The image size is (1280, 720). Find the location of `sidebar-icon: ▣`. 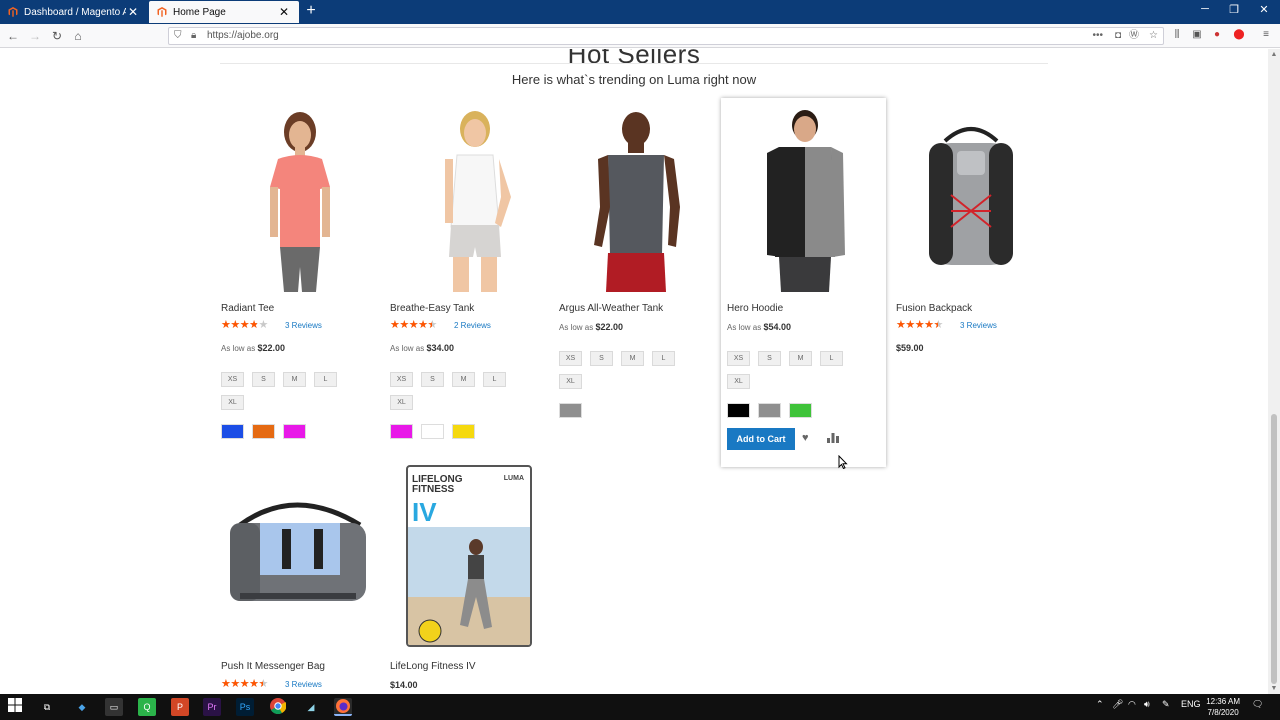

sidebar-icon: ▣ is located at coordinates (1197, 35).